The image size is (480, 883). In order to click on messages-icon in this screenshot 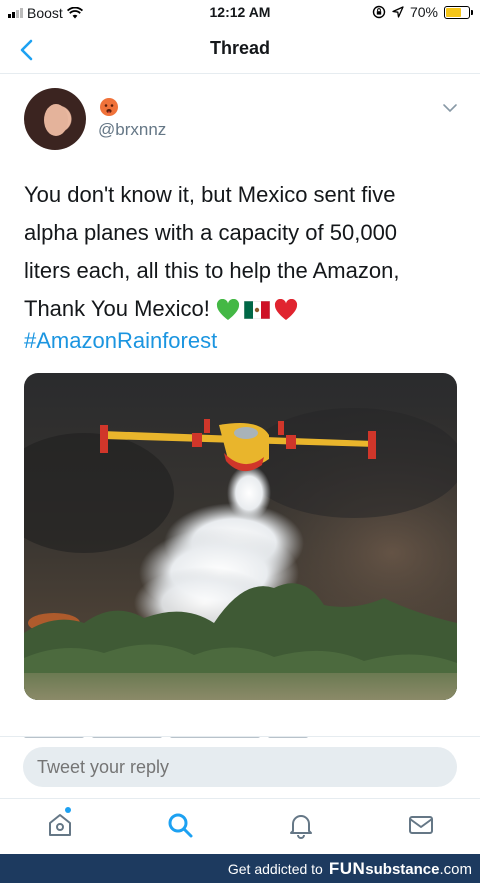, I will do `click(421, 825)`.